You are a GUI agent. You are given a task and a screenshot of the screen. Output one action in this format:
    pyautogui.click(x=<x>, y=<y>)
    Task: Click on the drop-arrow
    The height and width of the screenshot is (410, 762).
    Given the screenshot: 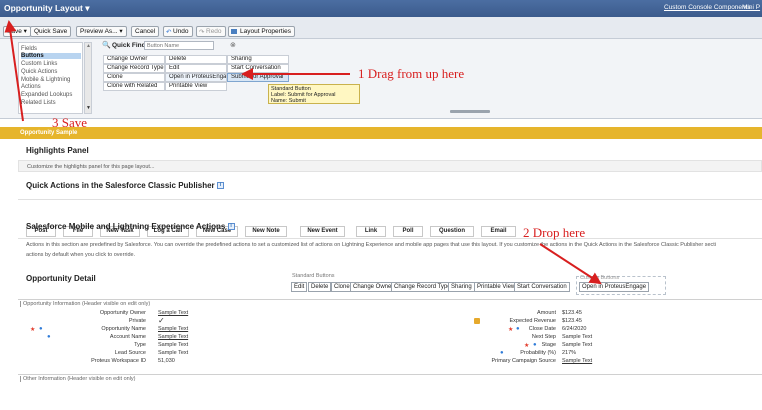 What is the action you would take?
    pyautogui.click(x=570, y=264)
    